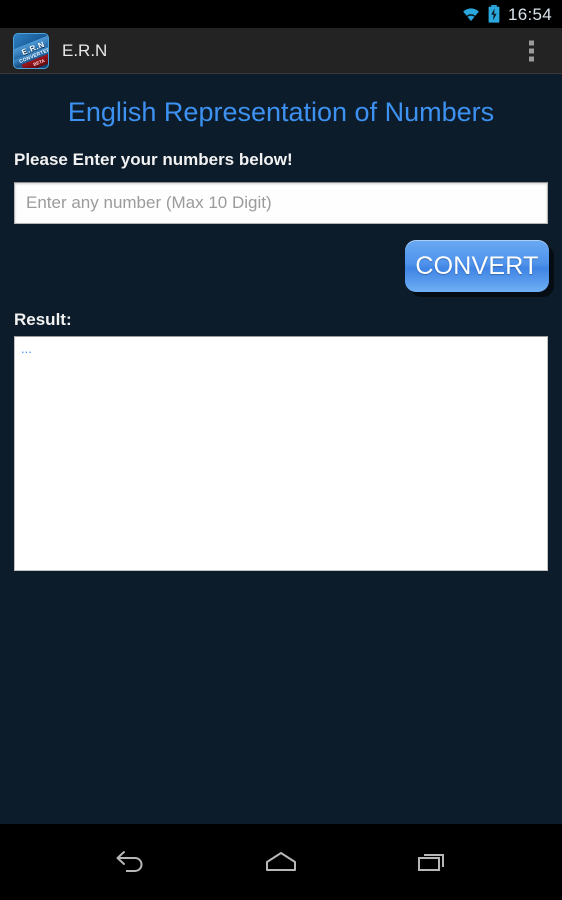 This screenshot has height=900, width=562. What do you see at coordinates (494, 14) in the screenshot?
I see `battery-charging-icon` at bounding box center [494, 14].